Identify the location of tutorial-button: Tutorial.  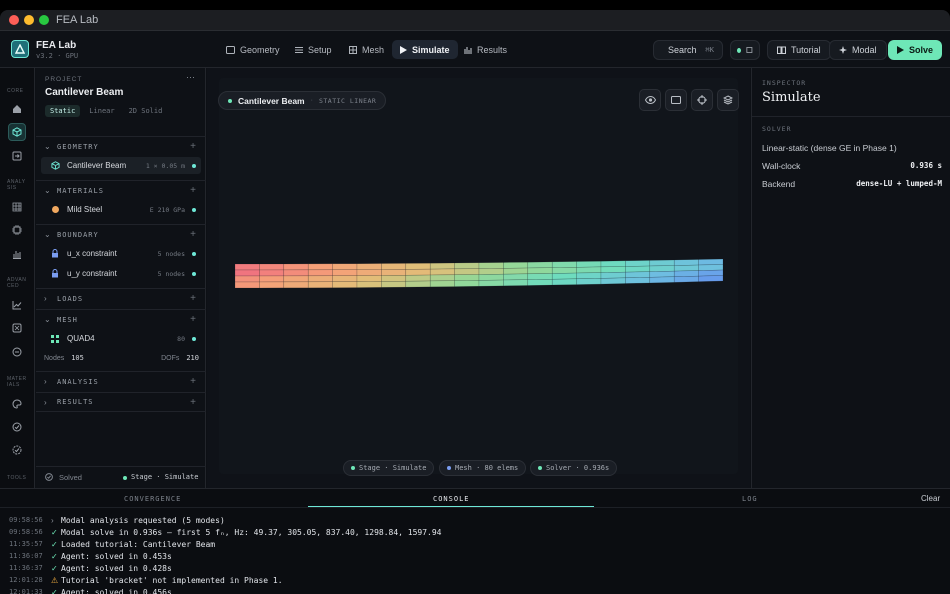
(799, 50).